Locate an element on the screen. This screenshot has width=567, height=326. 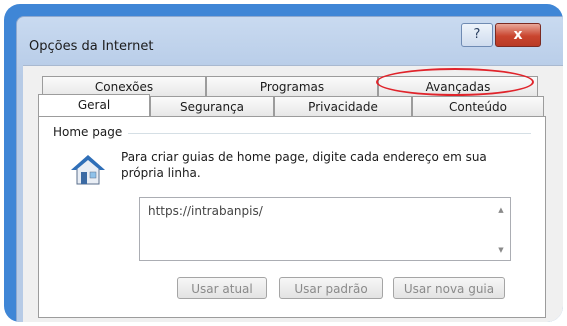
scroll-down-icon: ▼ is located at coordinates (501, 250).